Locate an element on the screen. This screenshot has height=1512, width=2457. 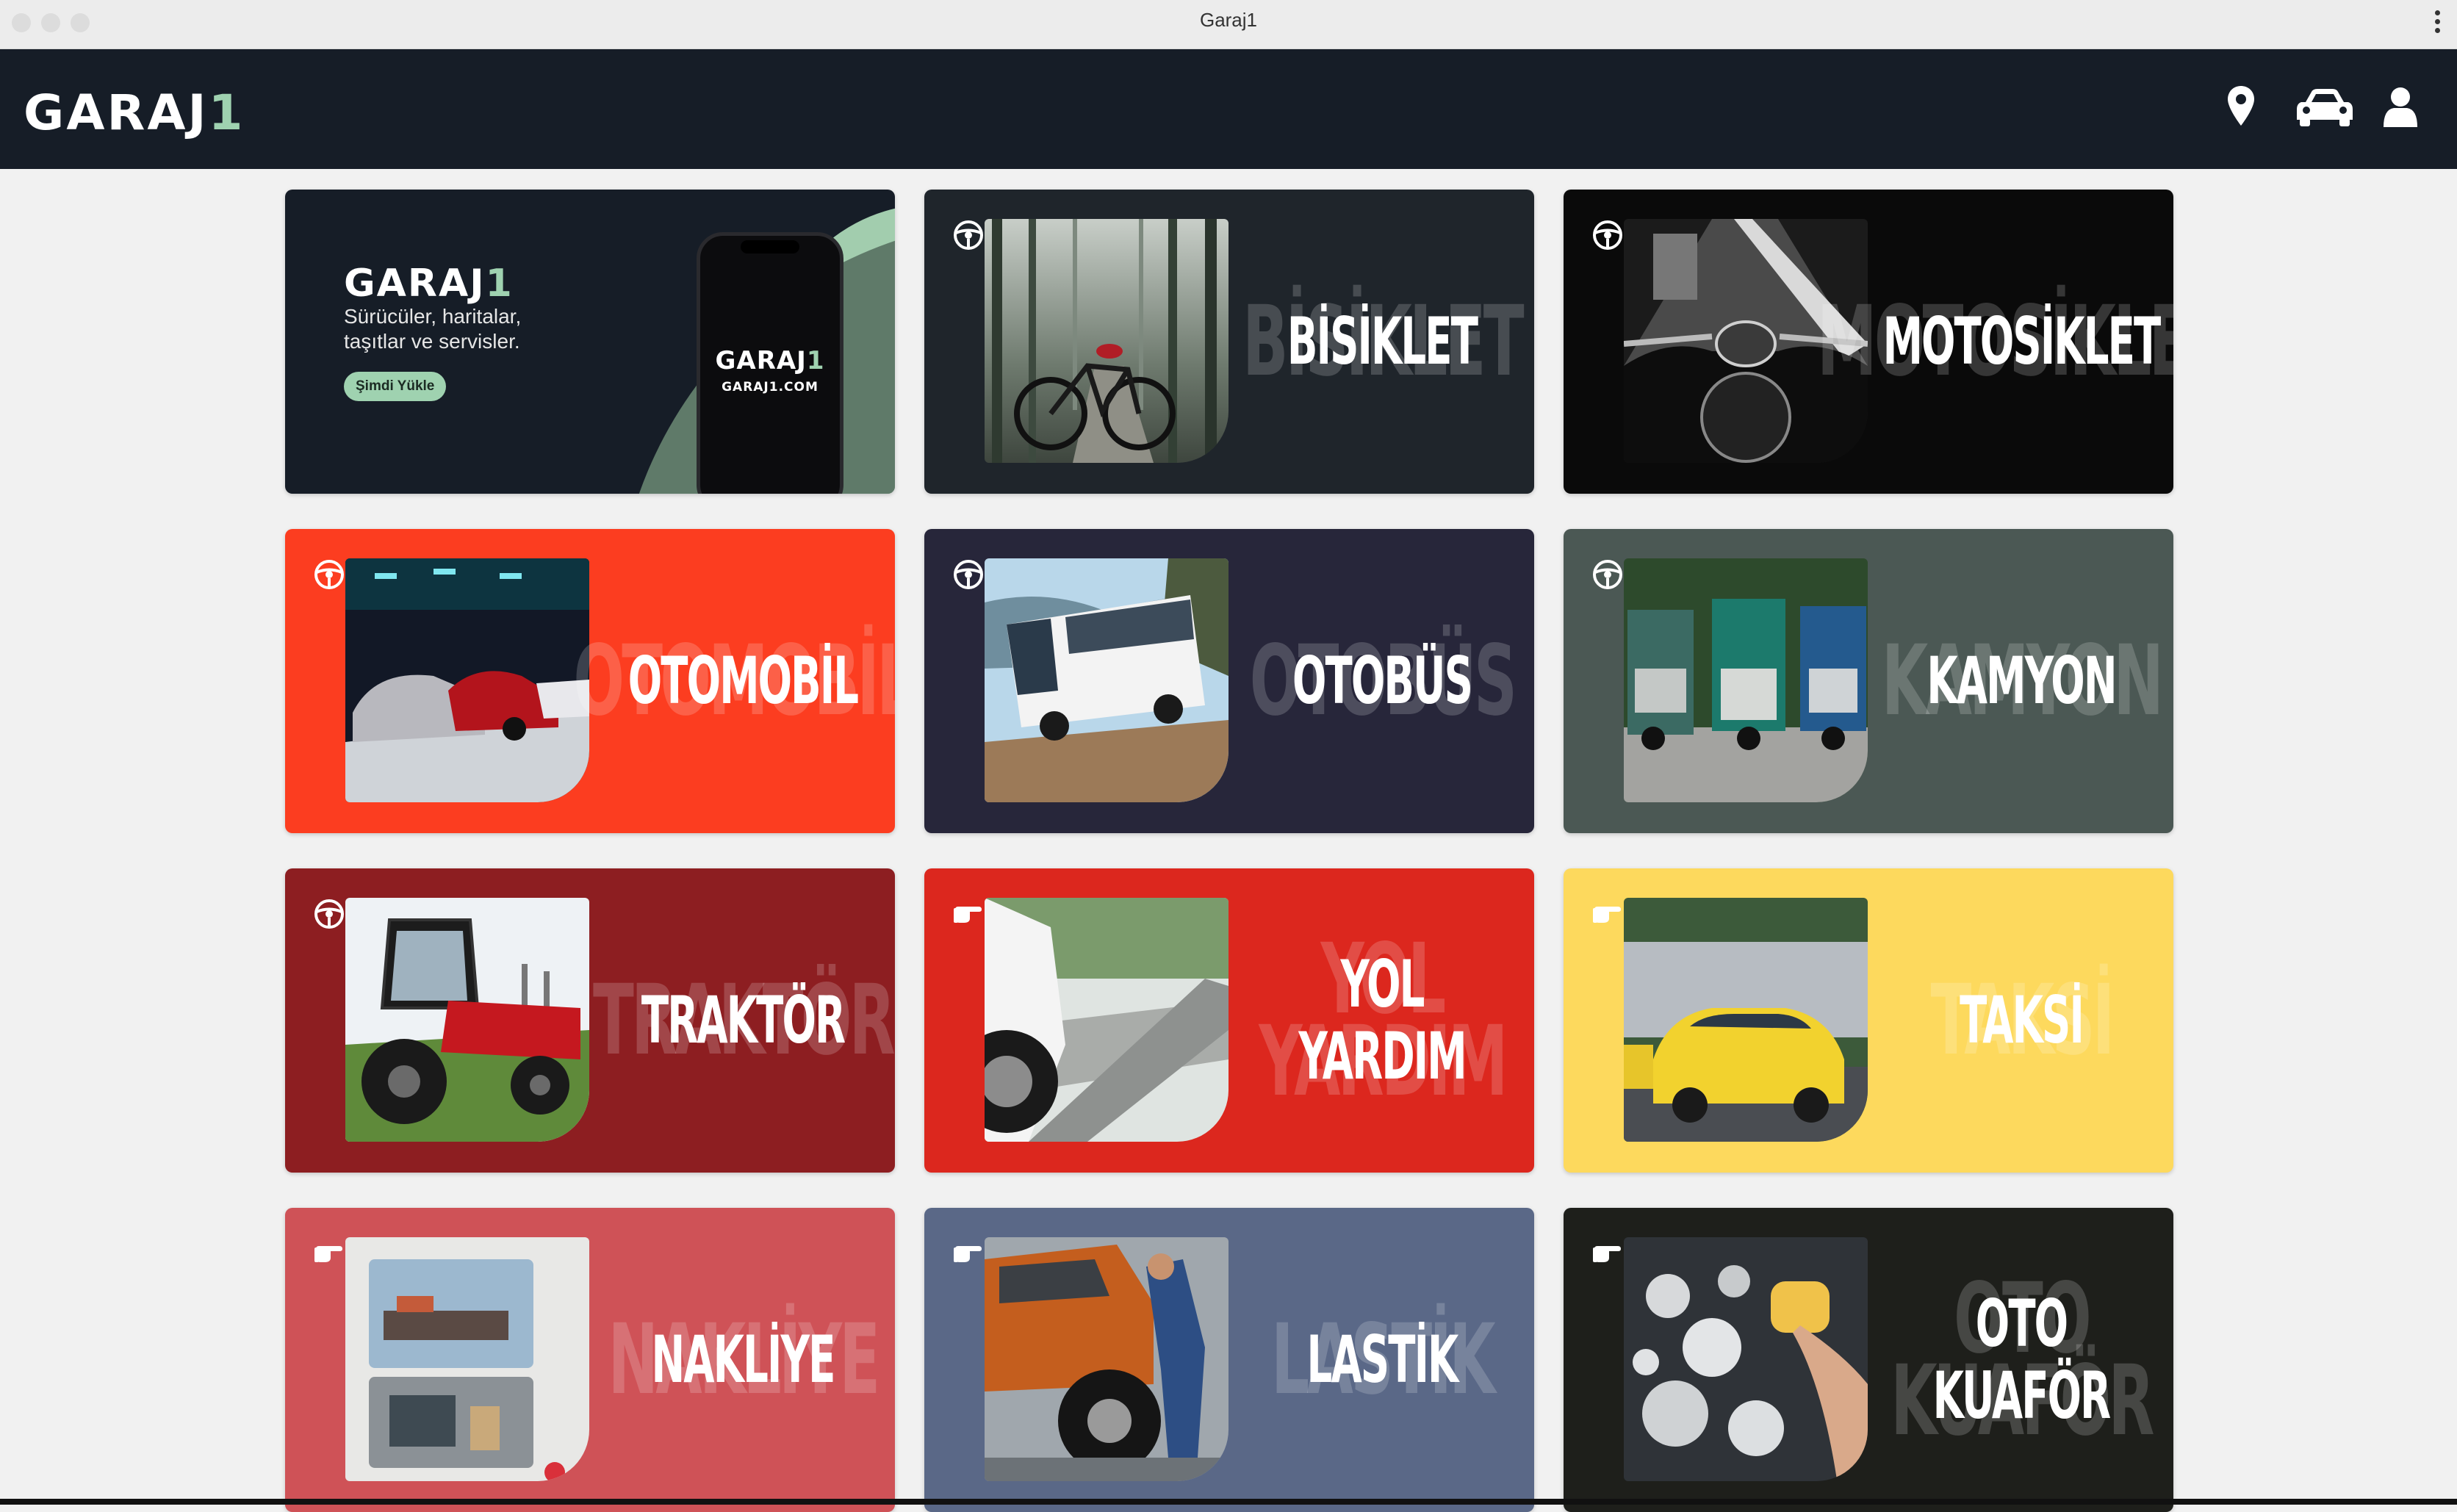
category-card-traktor: TRAKTÖR TRAKTÖR is located at coordinates (590, 1021).